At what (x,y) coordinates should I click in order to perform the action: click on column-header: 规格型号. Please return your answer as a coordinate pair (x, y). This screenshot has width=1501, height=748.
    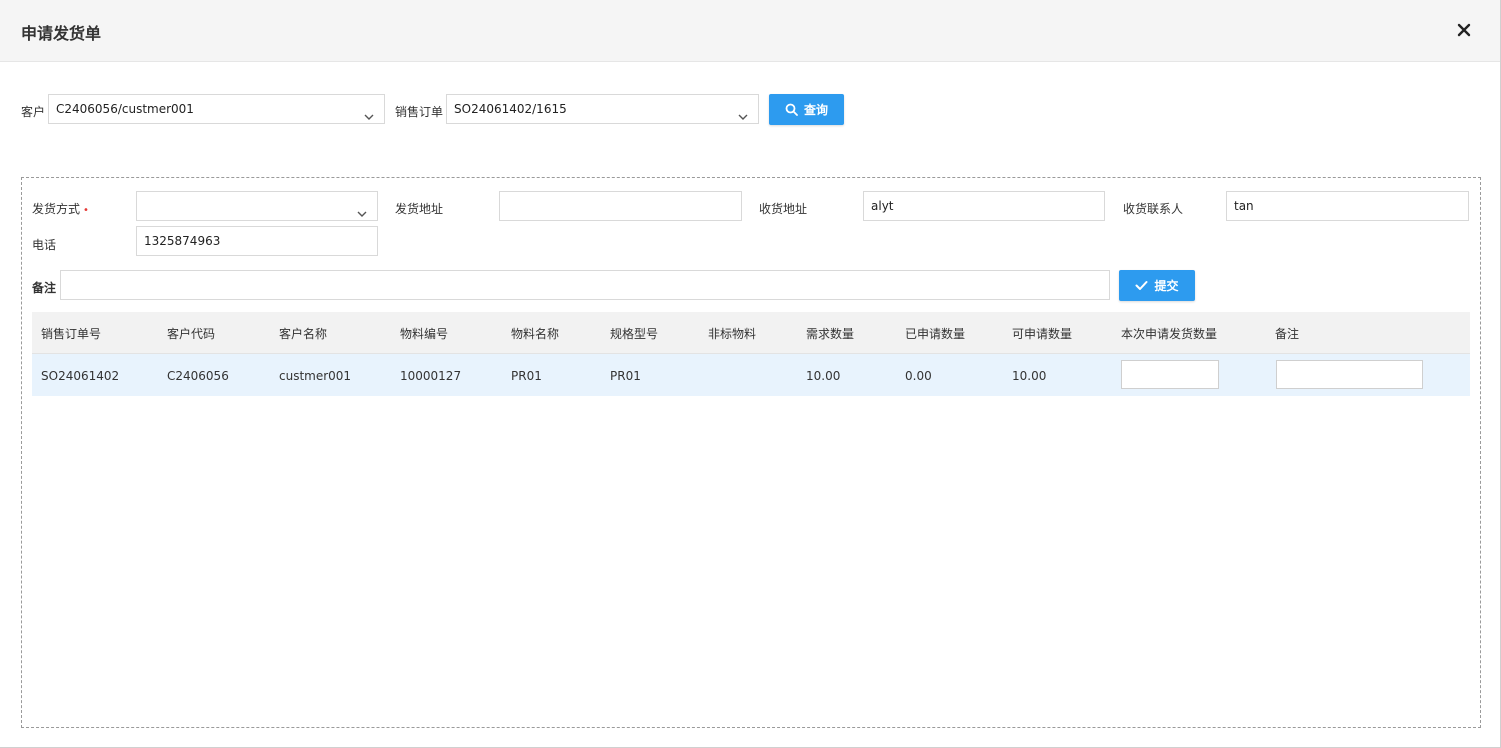
    Looking at the image, I should click on (634, 334).